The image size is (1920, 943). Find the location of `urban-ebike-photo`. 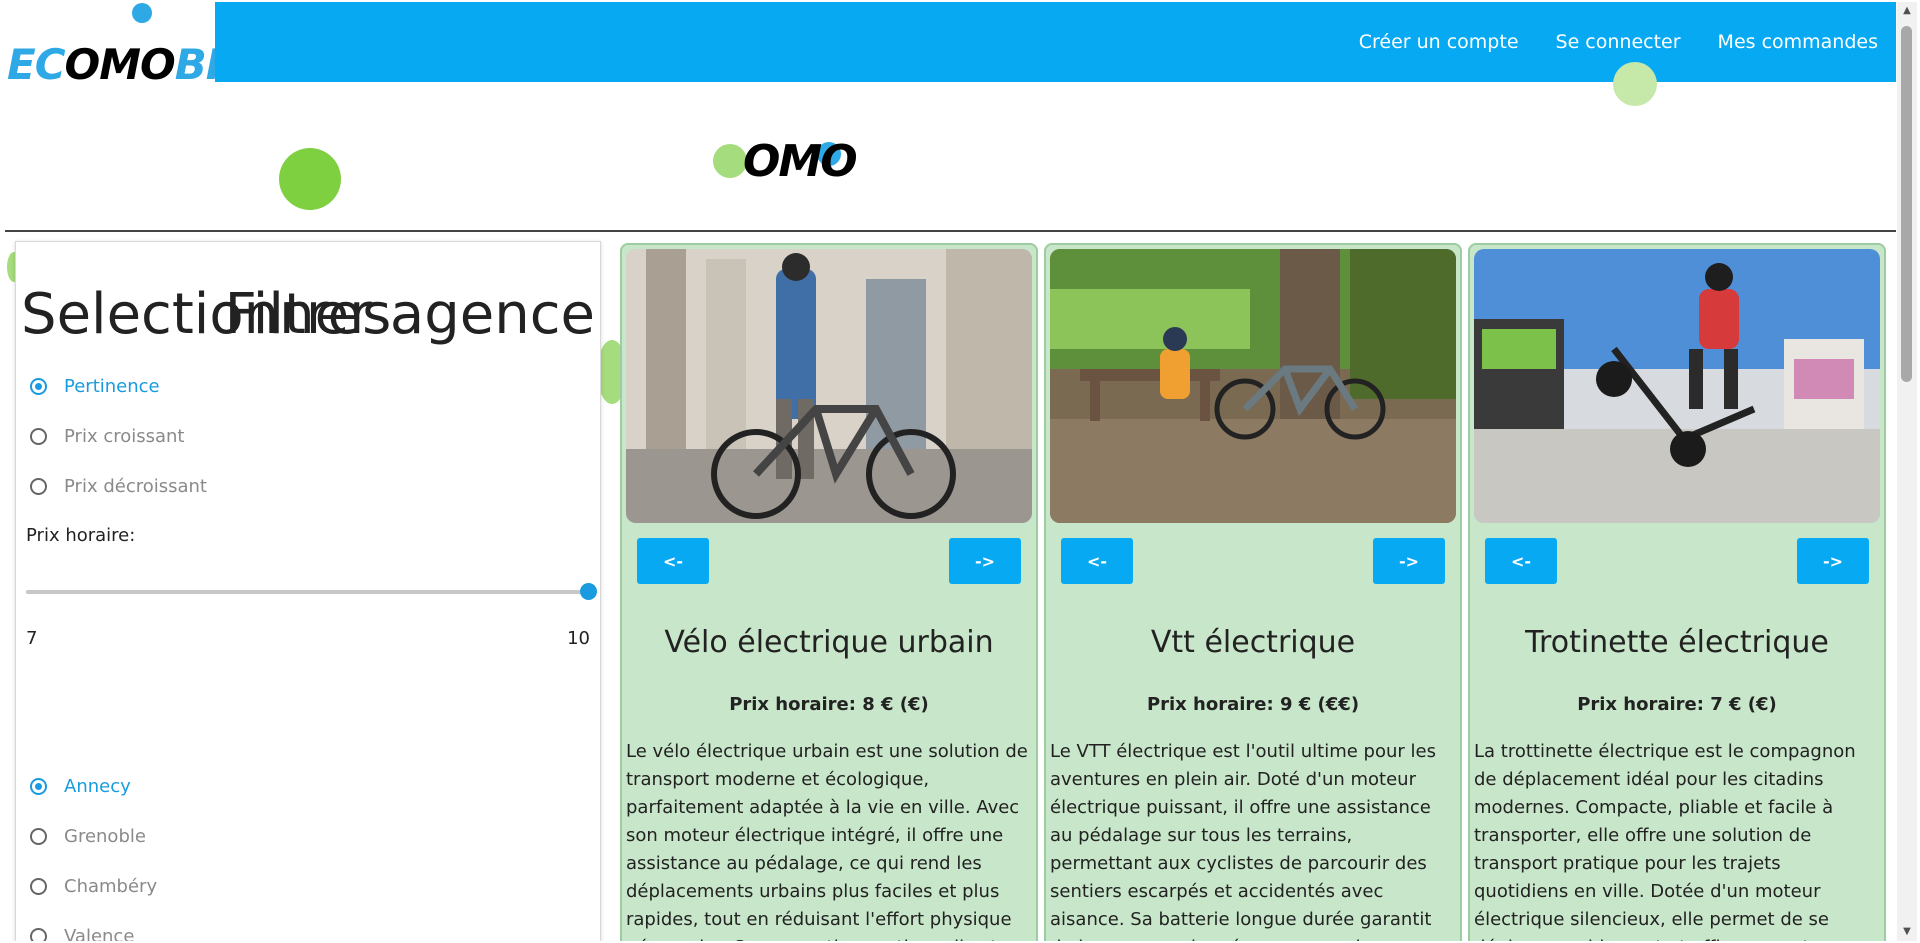

urban-ebike-photo is located at coordinates (829, 386).